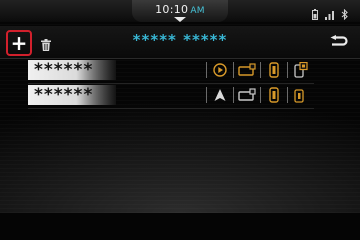  I want to click on clock-time: 10:10, so click(172, 9).